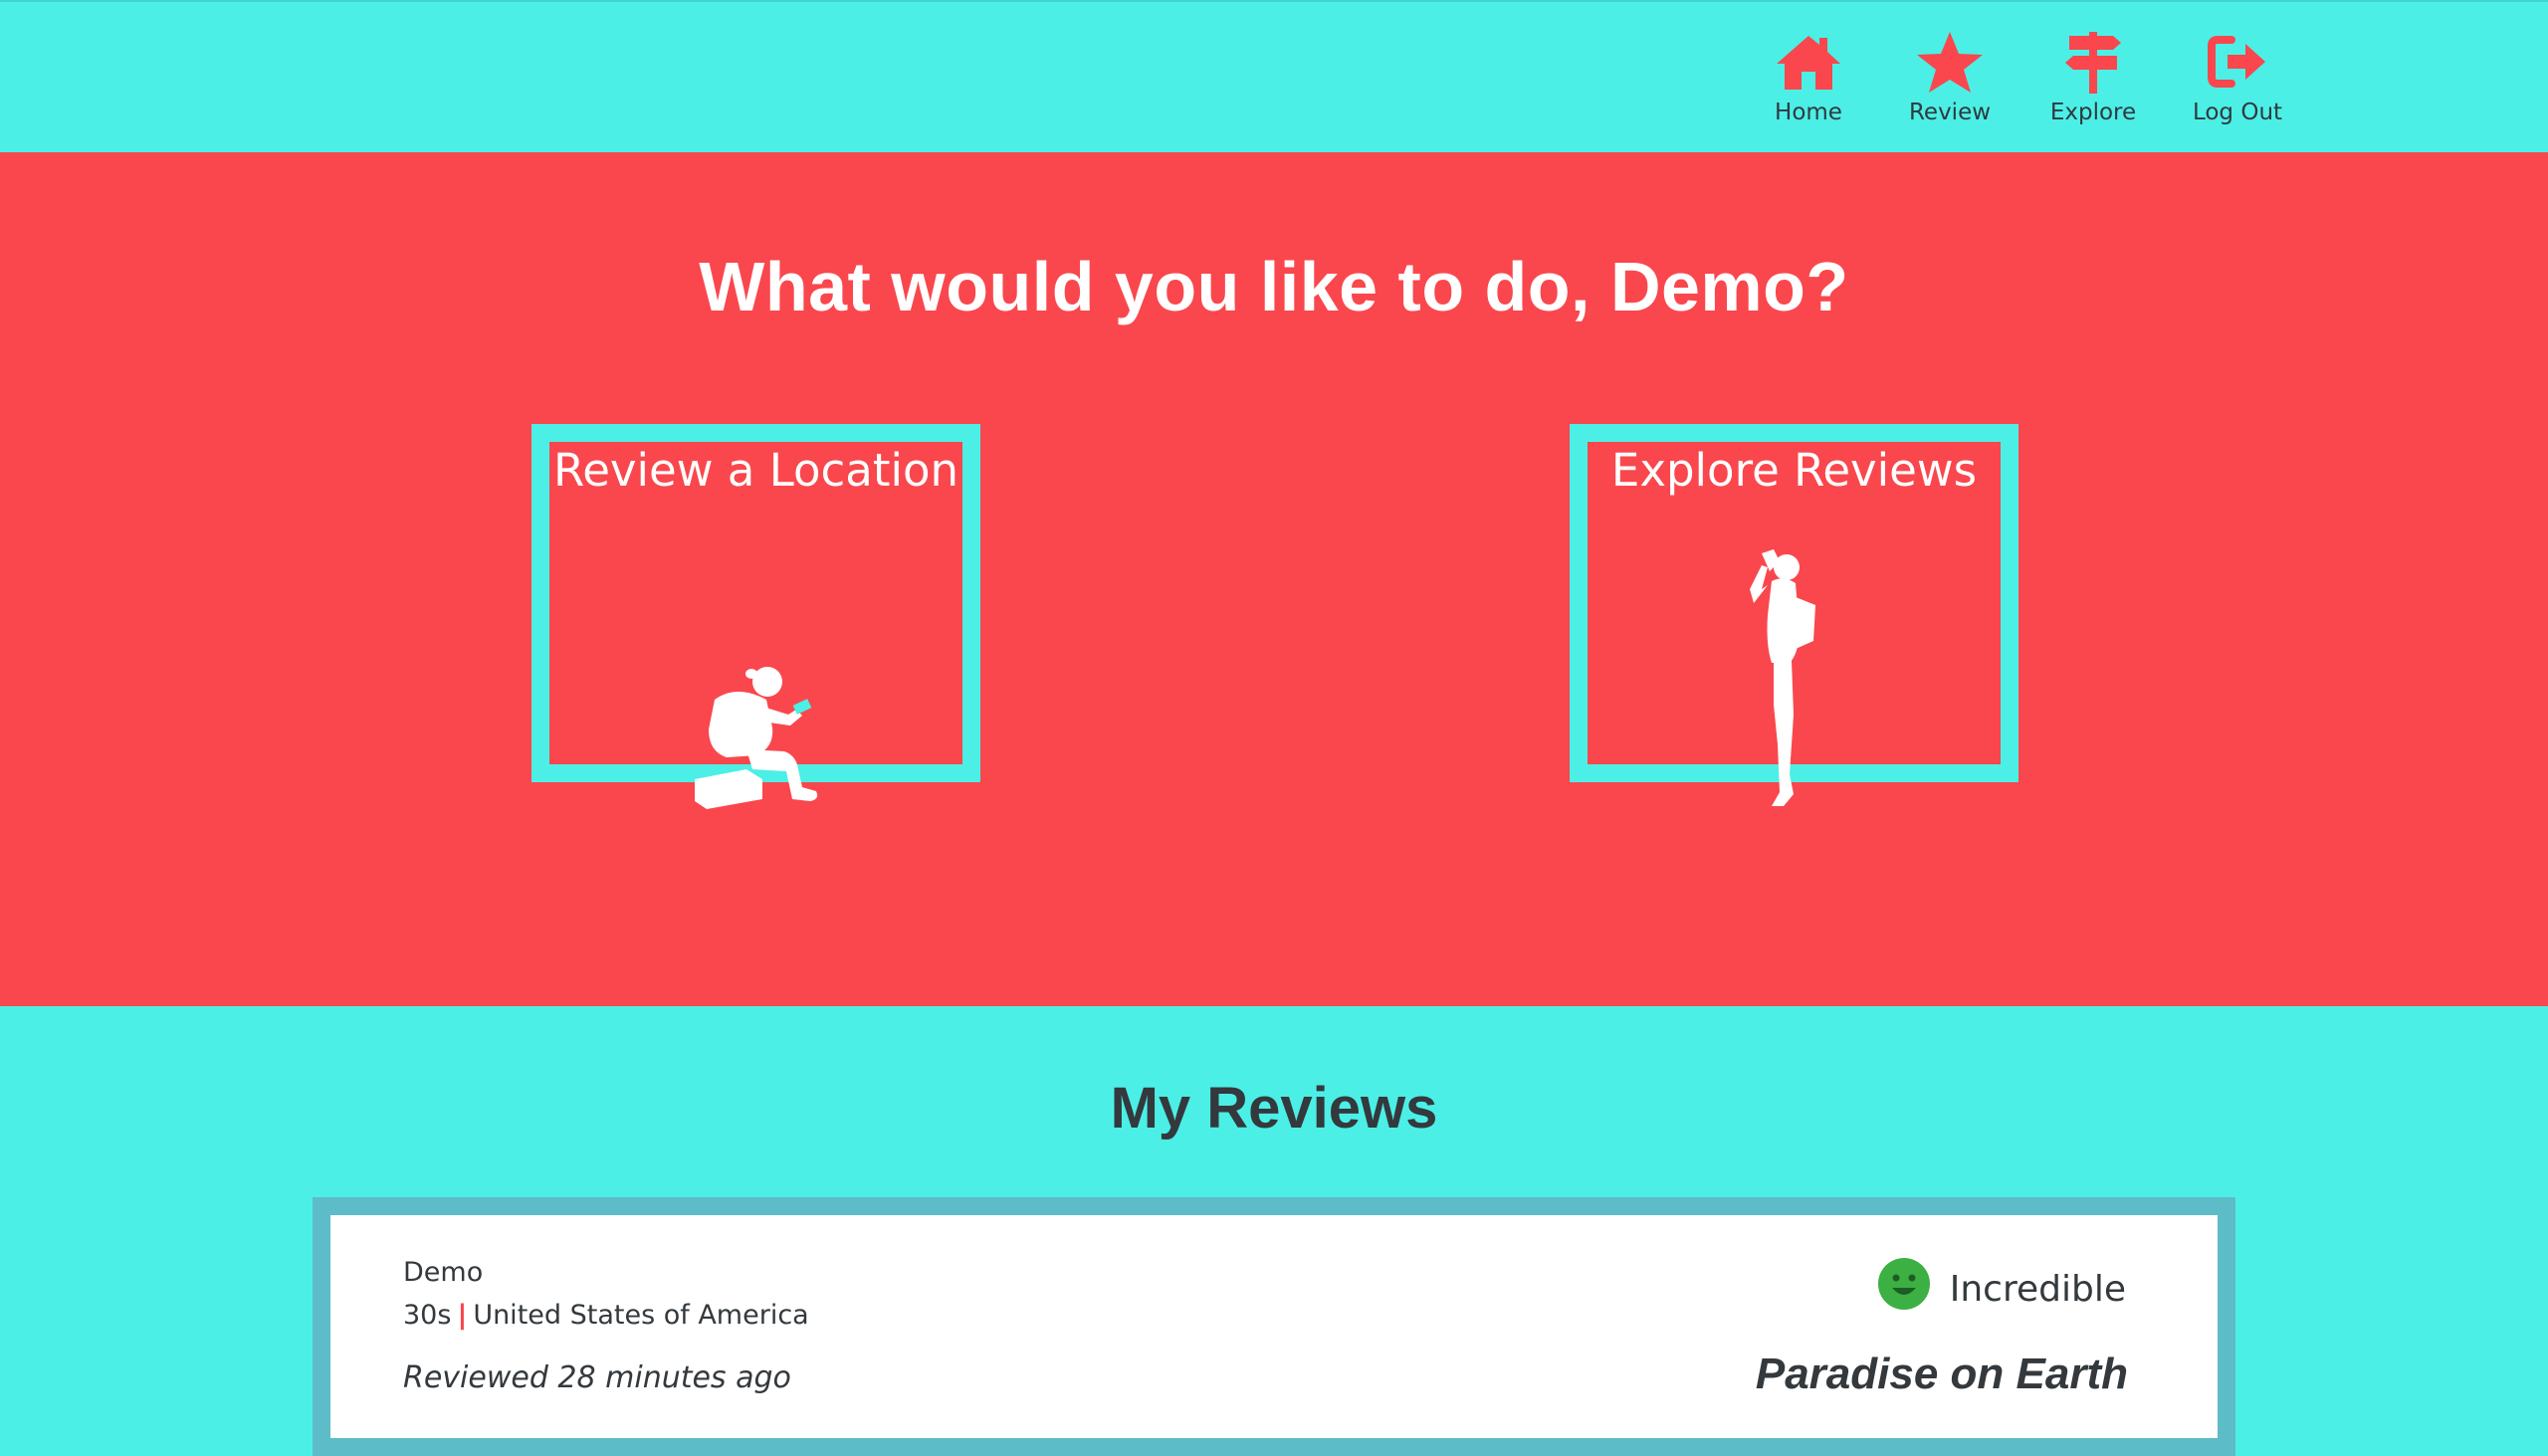  I want to click on nav-explore: Explore, so click(2093, 77).